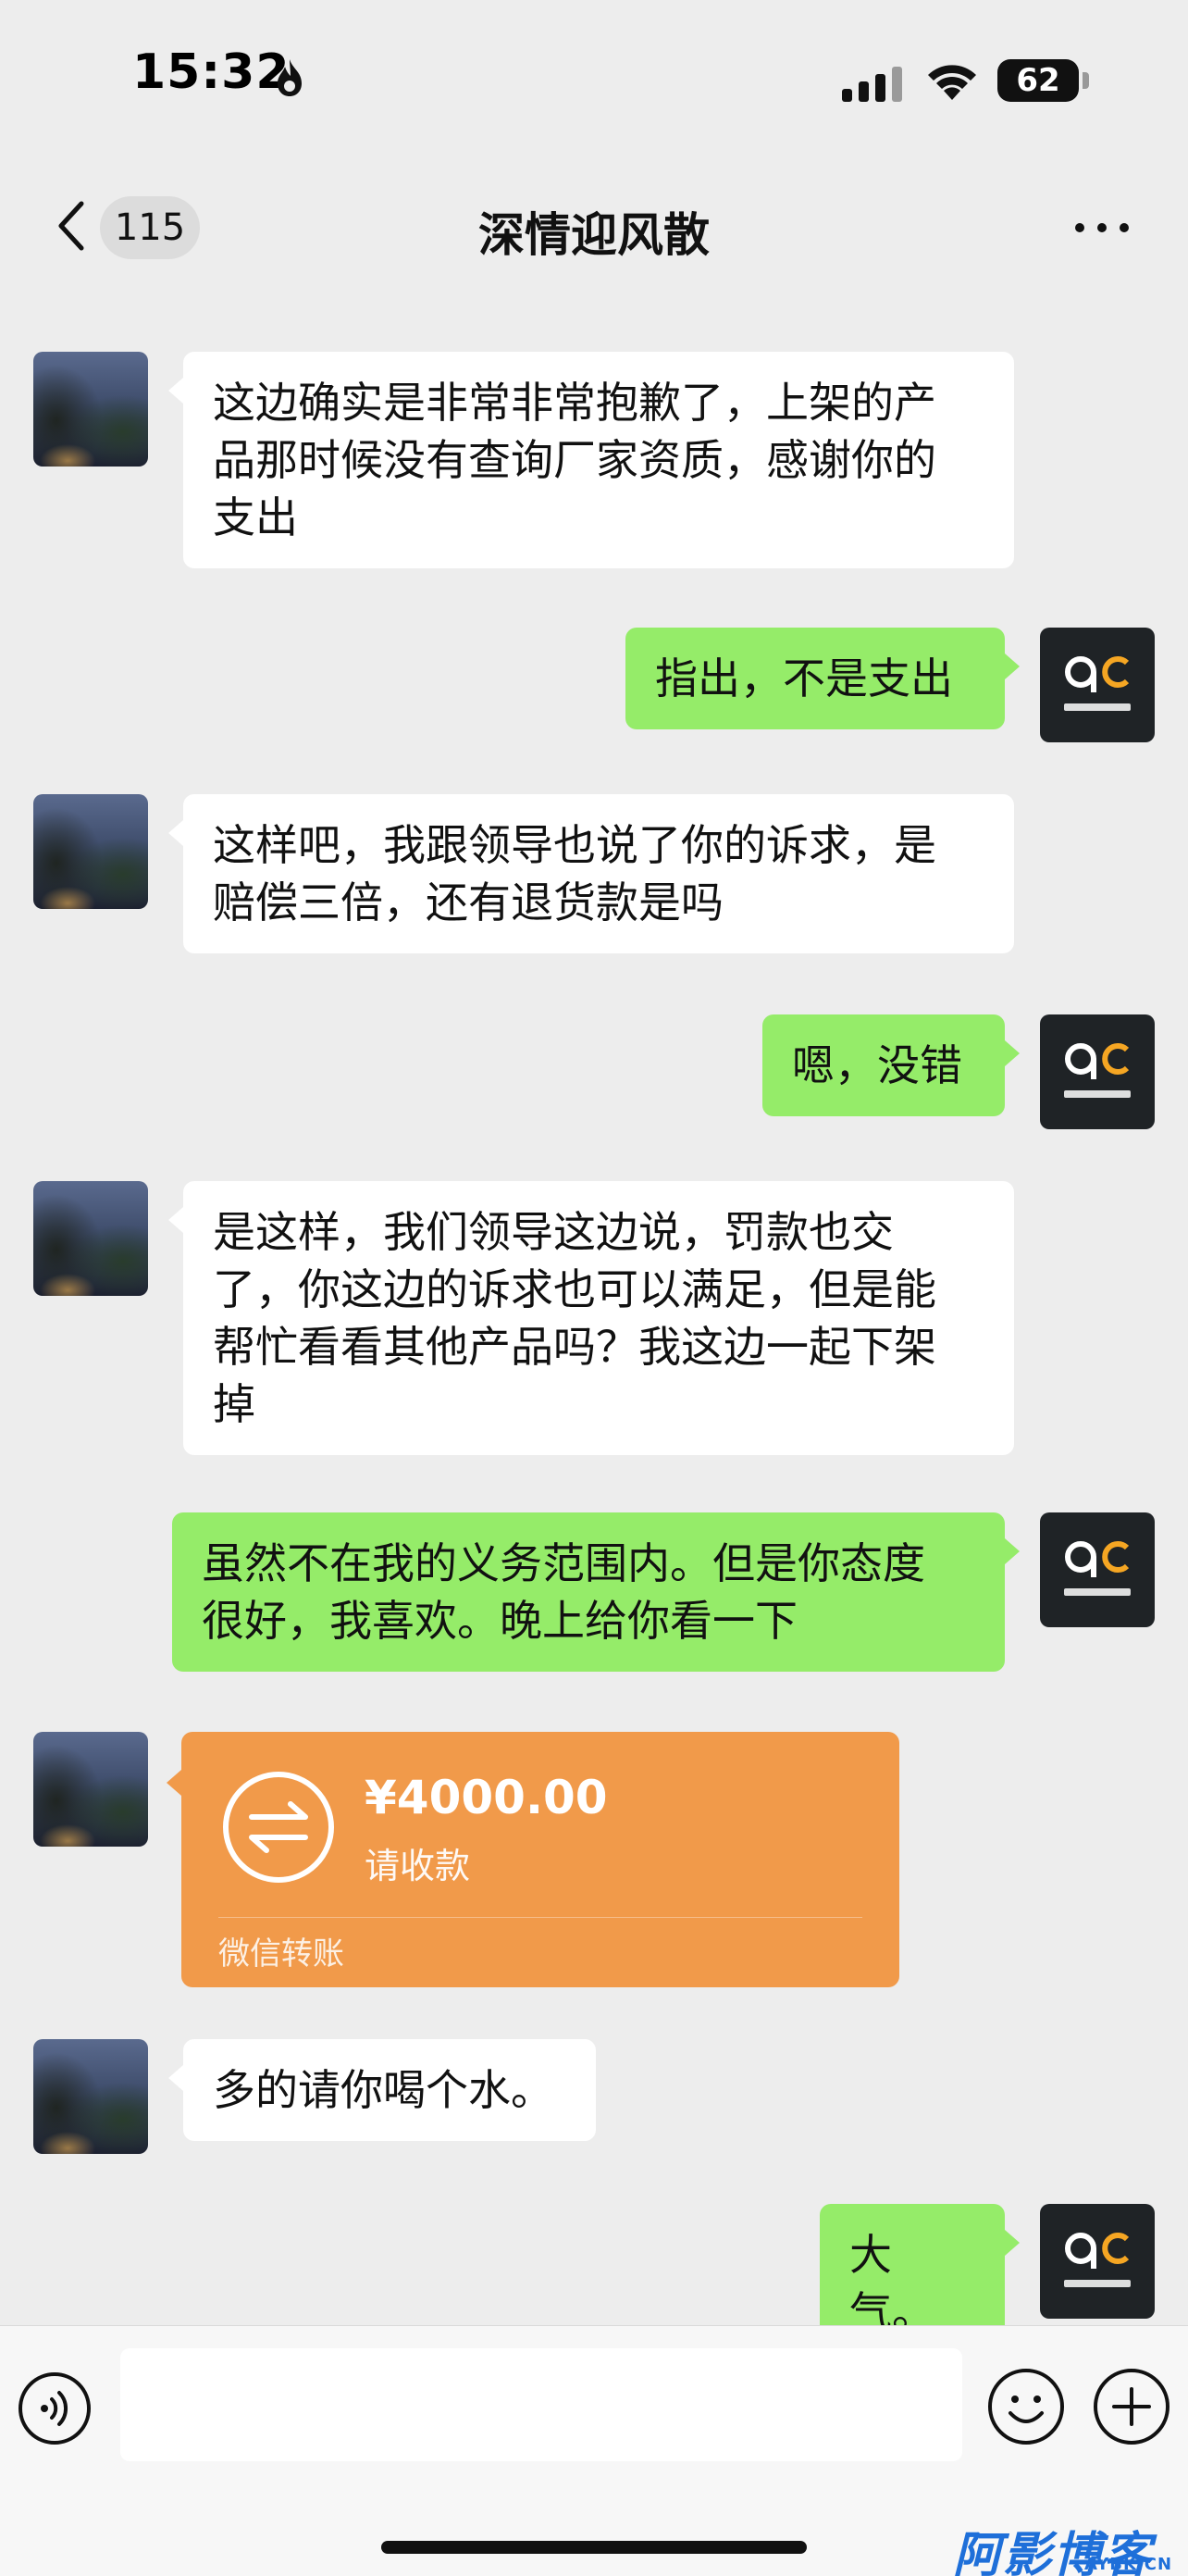 The width and height of the screenshot is (1188, 2576). What do you see at coordinates (418, 1866) in the screenshot?
I see `transfer-status: 请收款` at bounding box center [418, 1866].